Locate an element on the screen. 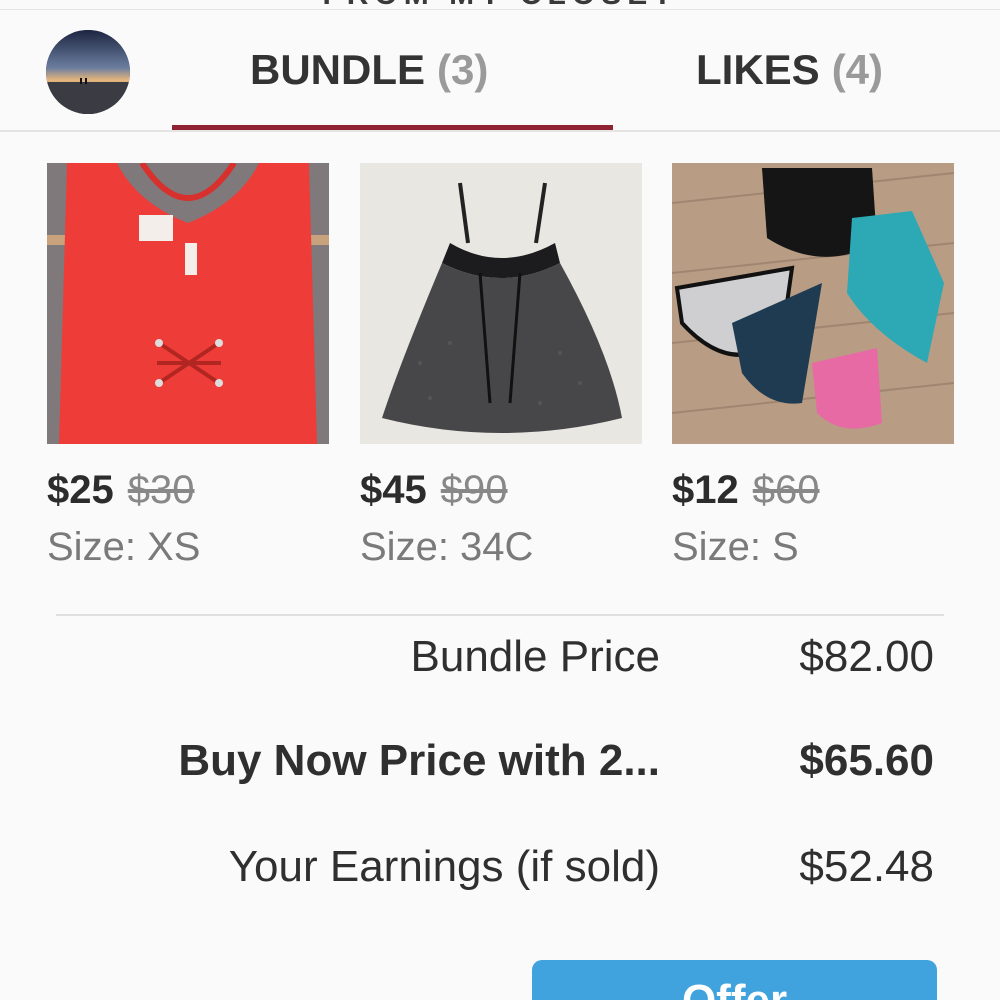 This screenshot has height=1000, width=1000. earnings-row: Your Earnings (if sold) $52.48 is located at coordinates (500, 877).